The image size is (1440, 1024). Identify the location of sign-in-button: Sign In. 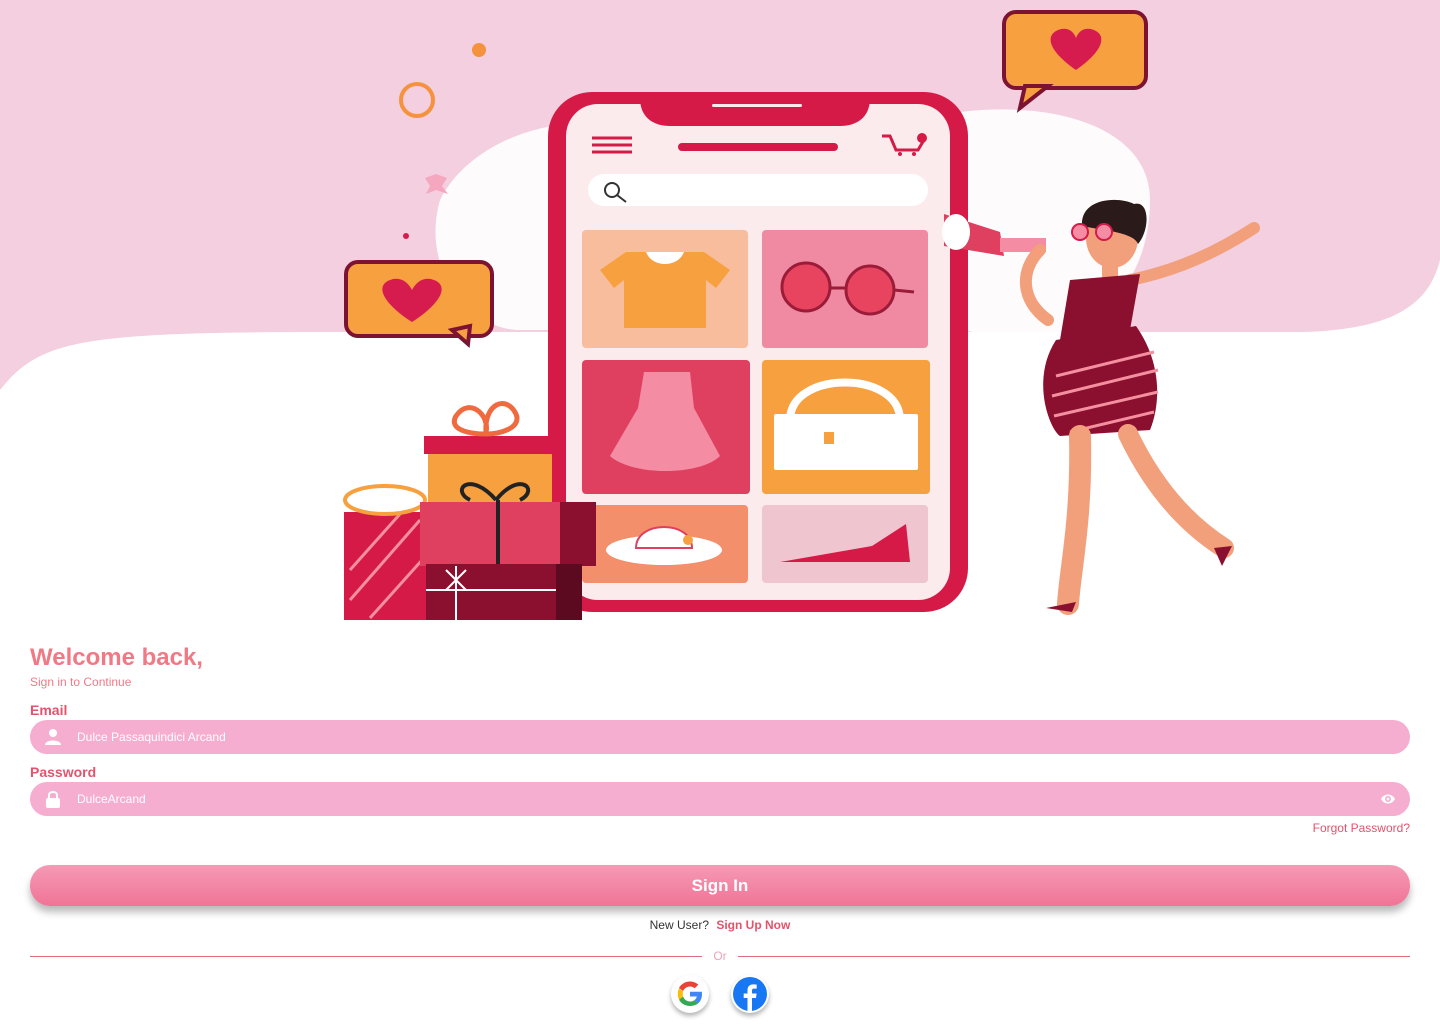
(720, 885).